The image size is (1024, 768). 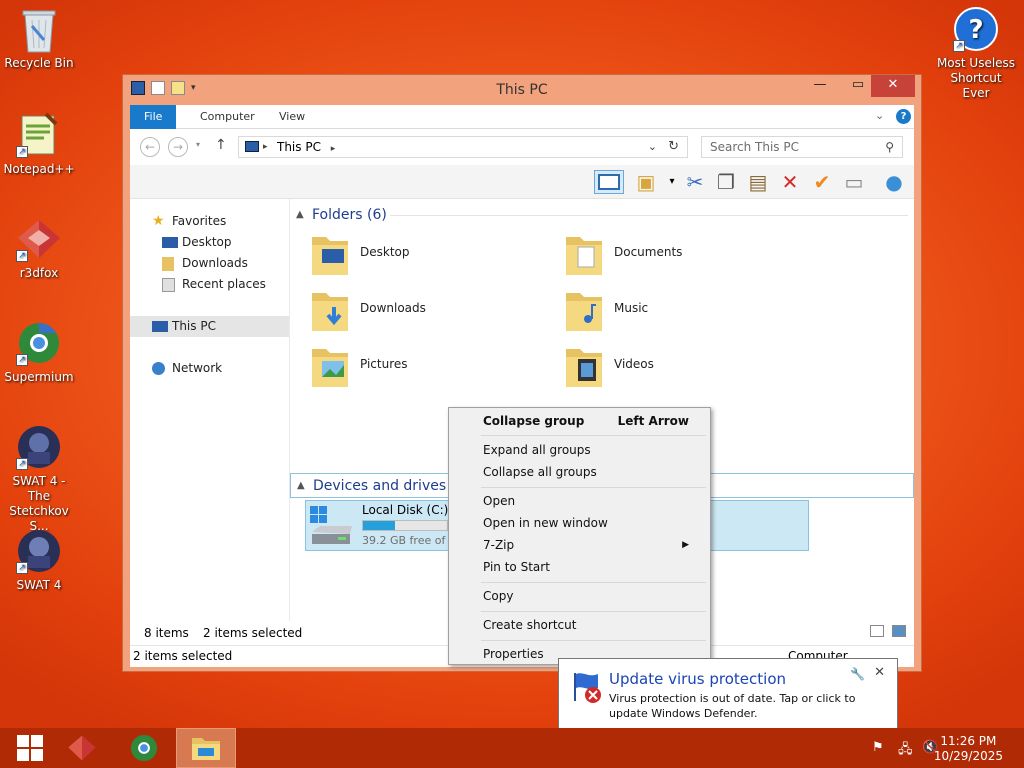 What do you see at coordinates (905, 751) in the screenshot?
I see `network-icon: 🖧` at bounding box center [905, 751].